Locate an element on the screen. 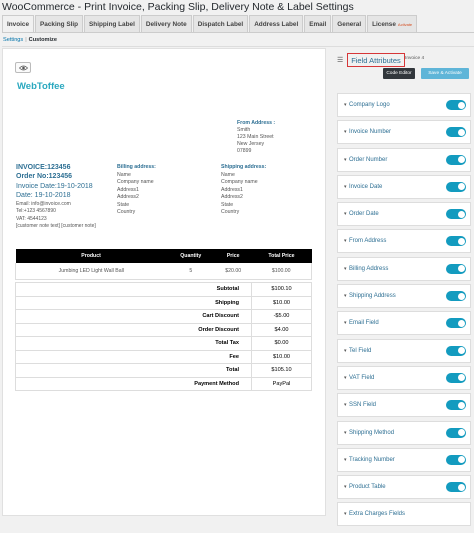 This screenshot has width=474, height=533. summary-row: Subtotal $100.10 is located at coordinates (163, 289).